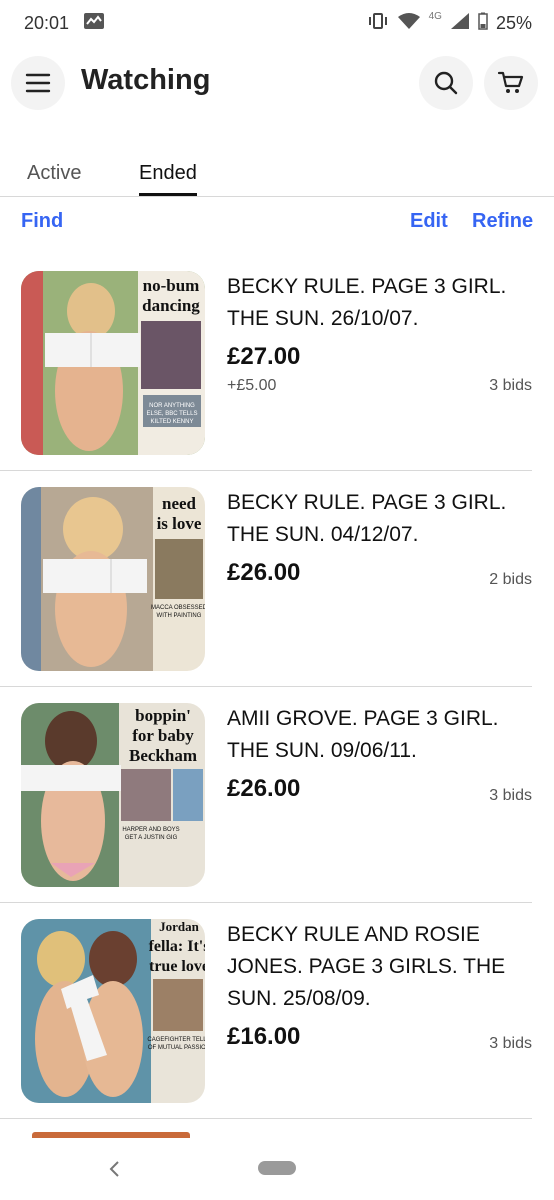 Image resolution: width=554 pixels, height=1200 pixels. Describe the element at coordinates (172, 422) in the screenshot. I see `svg-text: KILTED KENNY` at that location.